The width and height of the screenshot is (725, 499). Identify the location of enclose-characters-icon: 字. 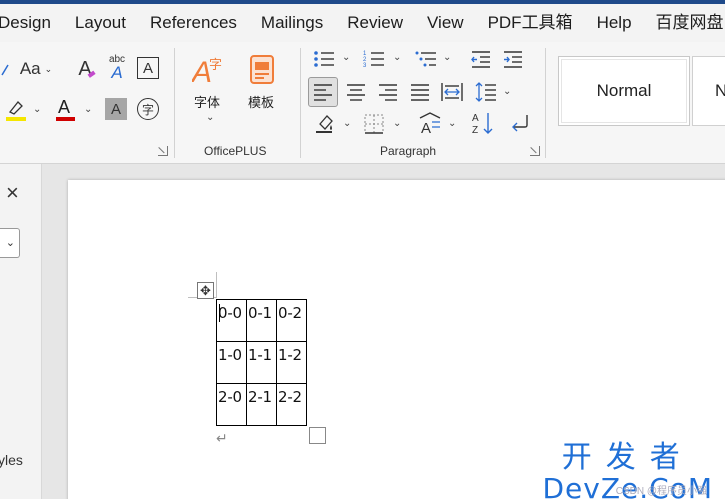
(147, 109).